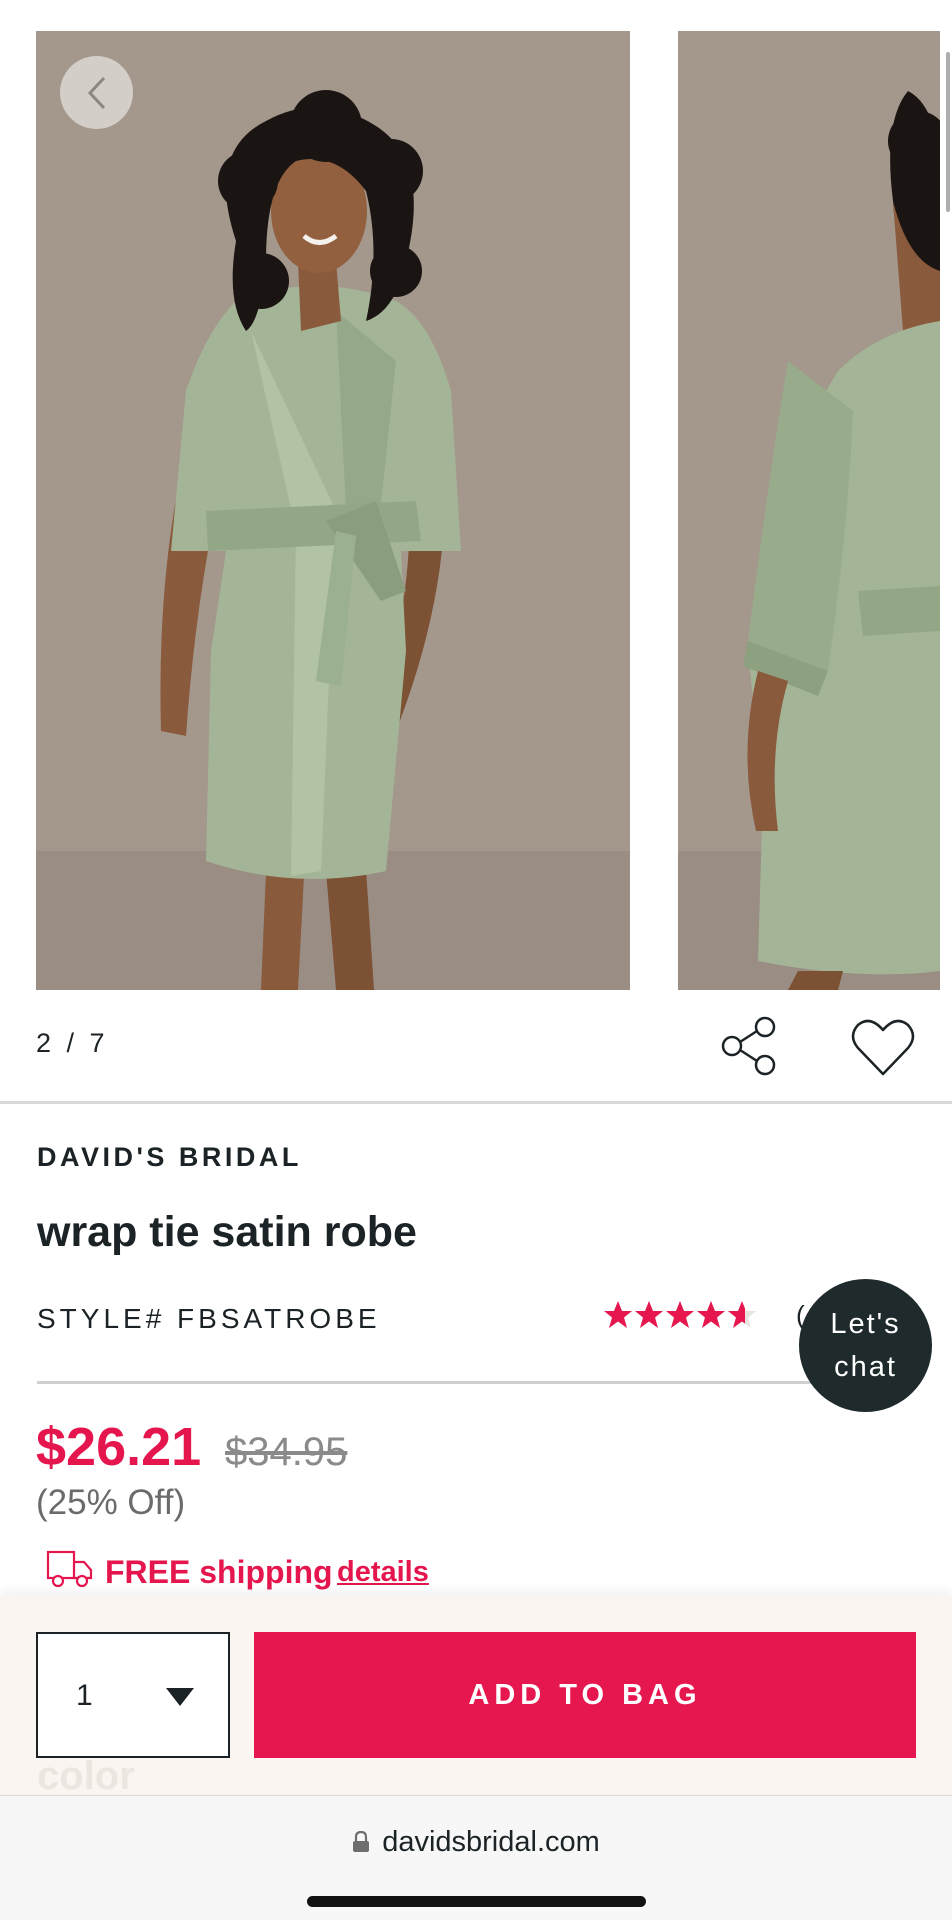 This screenshot has width=952, height=1920. What do you see at coordinates (227, 1232) in the screenshot?
I see `product-title: wrap tie satin robe` at bounding box center [227, 1232].